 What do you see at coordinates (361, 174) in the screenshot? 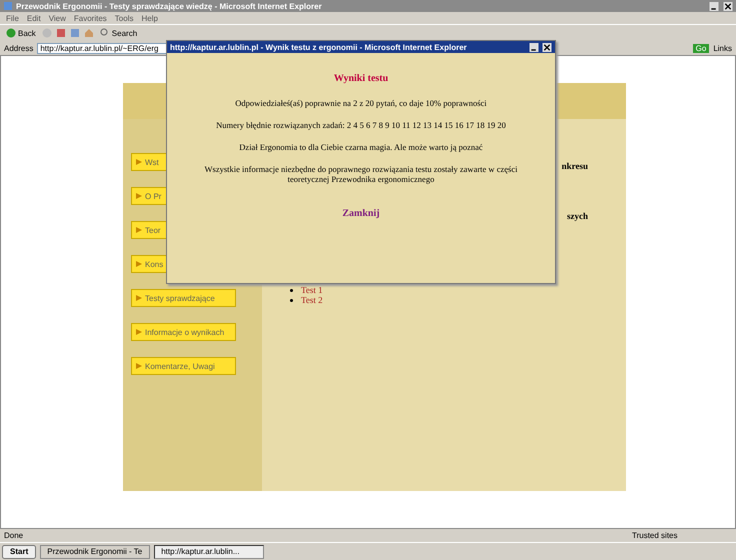
I see `result-text: Wszystkie informacje niezbędne do poprawnego rozwiązania testu zostały zawarte w części teoretycznej Przewodnika ergonomicznego` at bounding box center [361, 174].